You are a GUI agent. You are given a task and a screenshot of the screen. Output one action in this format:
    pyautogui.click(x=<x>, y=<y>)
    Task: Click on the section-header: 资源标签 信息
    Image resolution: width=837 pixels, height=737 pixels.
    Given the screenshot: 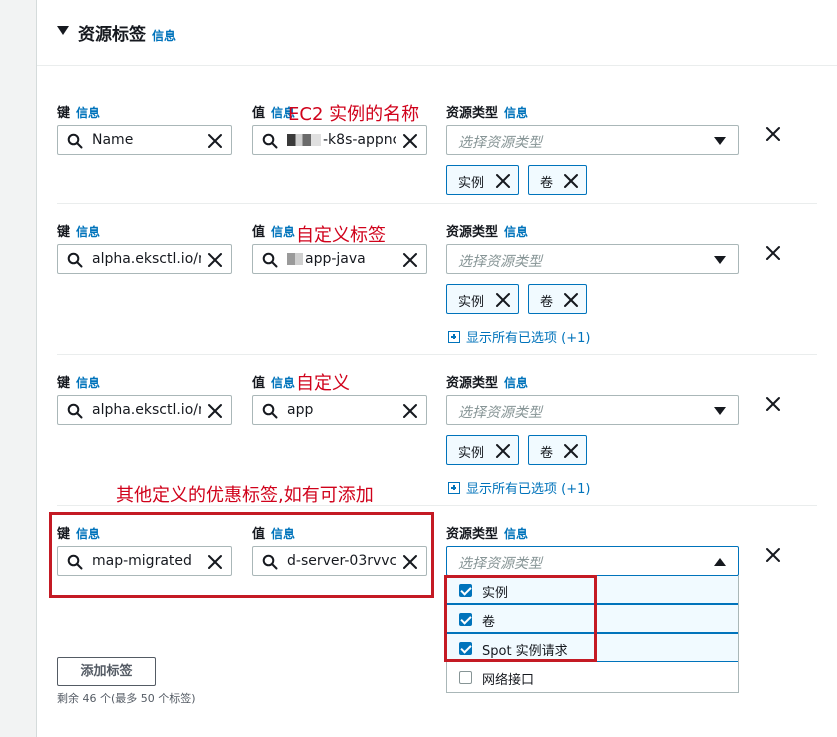 What is the action you would take?
    pyautogui.click(x=437, y=33)
    